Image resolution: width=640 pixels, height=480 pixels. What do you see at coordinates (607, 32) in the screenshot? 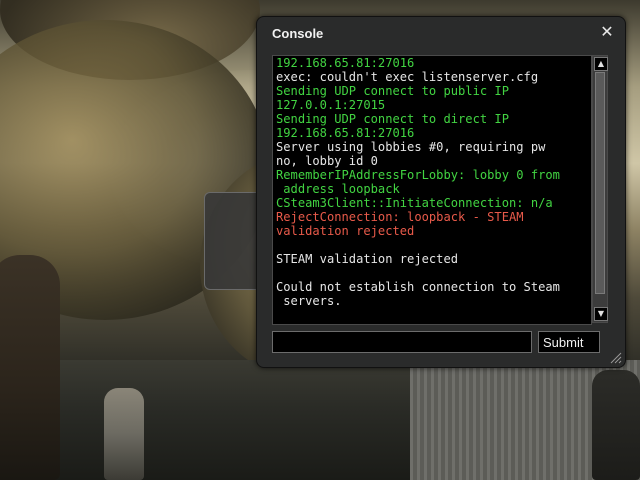
I see `close-icon: ✕` at bounding box center [607, 32].